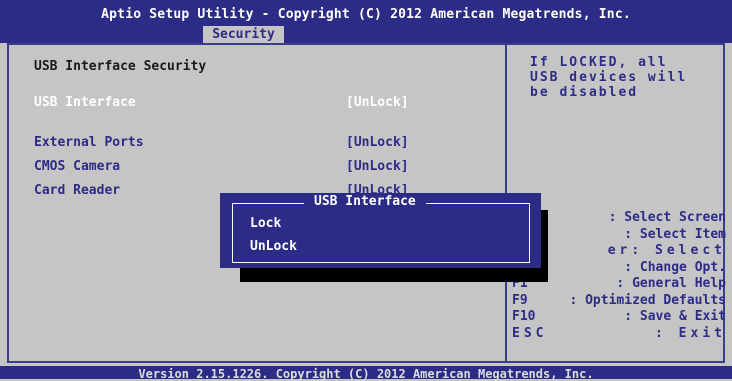 The height and width of the screenshot is (381, 732). I want to click on dialog-title: USB Interface, so click(365, 202).